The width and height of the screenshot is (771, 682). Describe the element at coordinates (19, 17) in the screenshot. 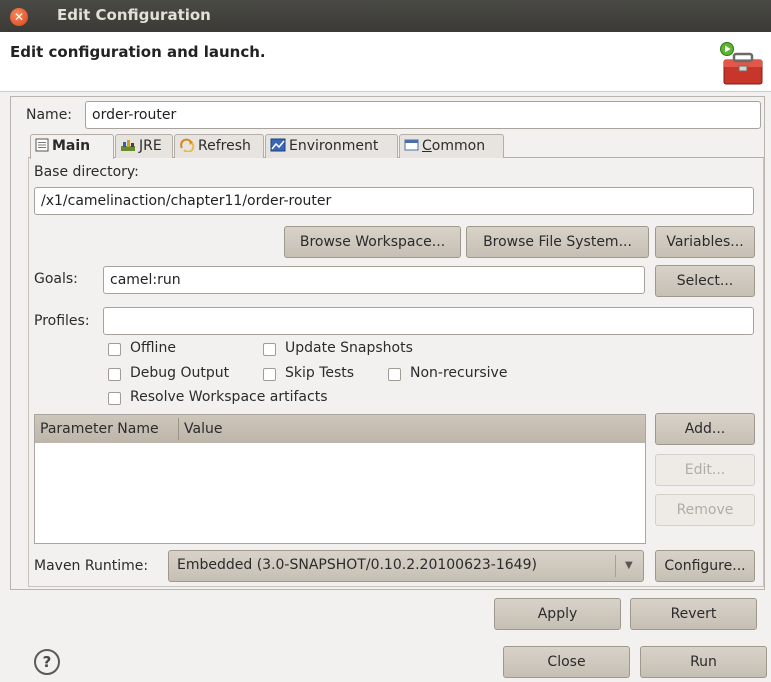

I see `close-window-icon: ✕` at that location.